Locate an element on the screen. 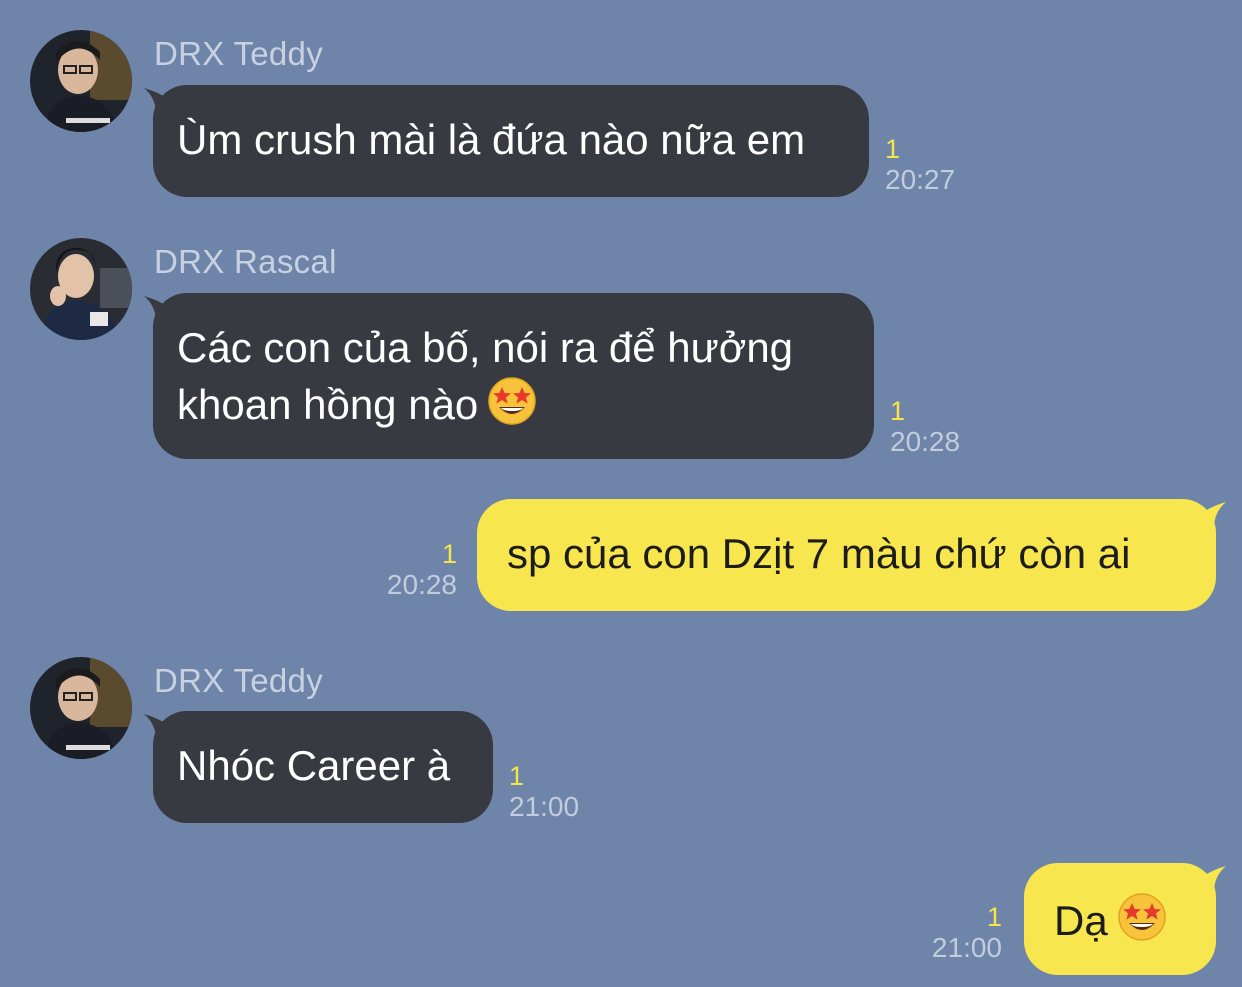 Image resolution: width=1242 pixels, height=987 pixels. rascal-avatar is located at coordinates (81, 289).